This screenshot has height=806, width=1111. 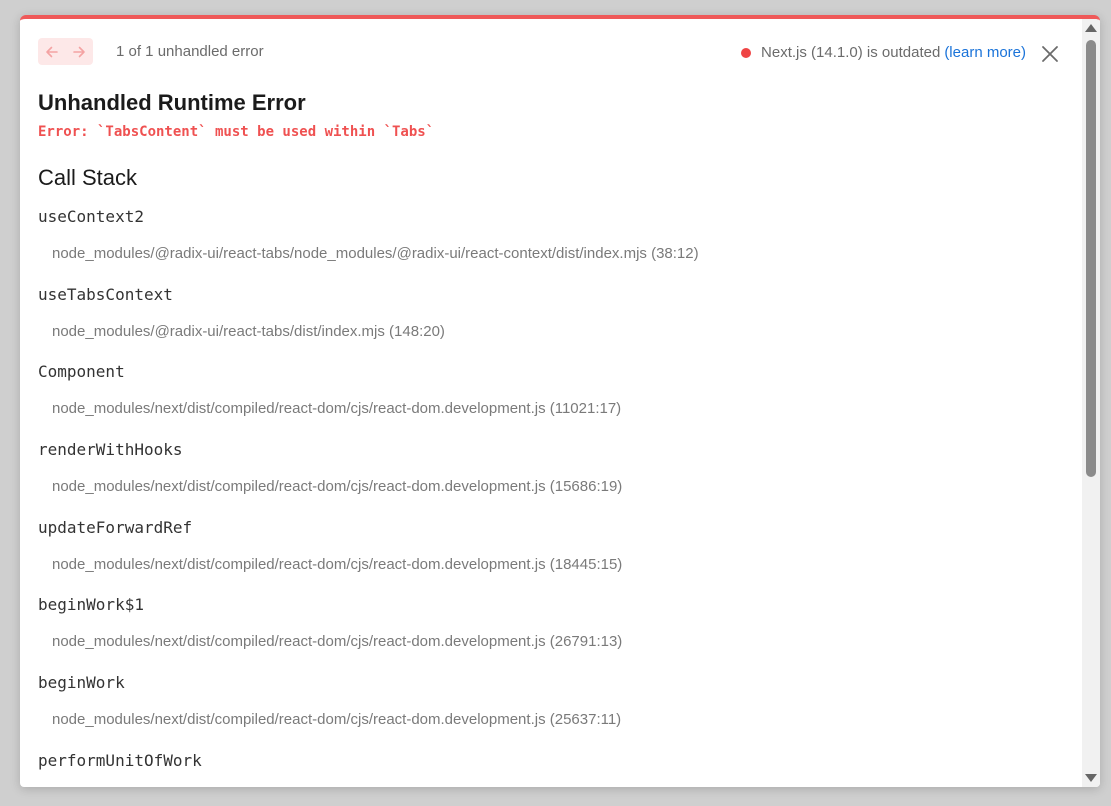 What do you see at coordinates (746, 52) in the screenshot?
I see `status-dot` at bounding box center [746, 52].